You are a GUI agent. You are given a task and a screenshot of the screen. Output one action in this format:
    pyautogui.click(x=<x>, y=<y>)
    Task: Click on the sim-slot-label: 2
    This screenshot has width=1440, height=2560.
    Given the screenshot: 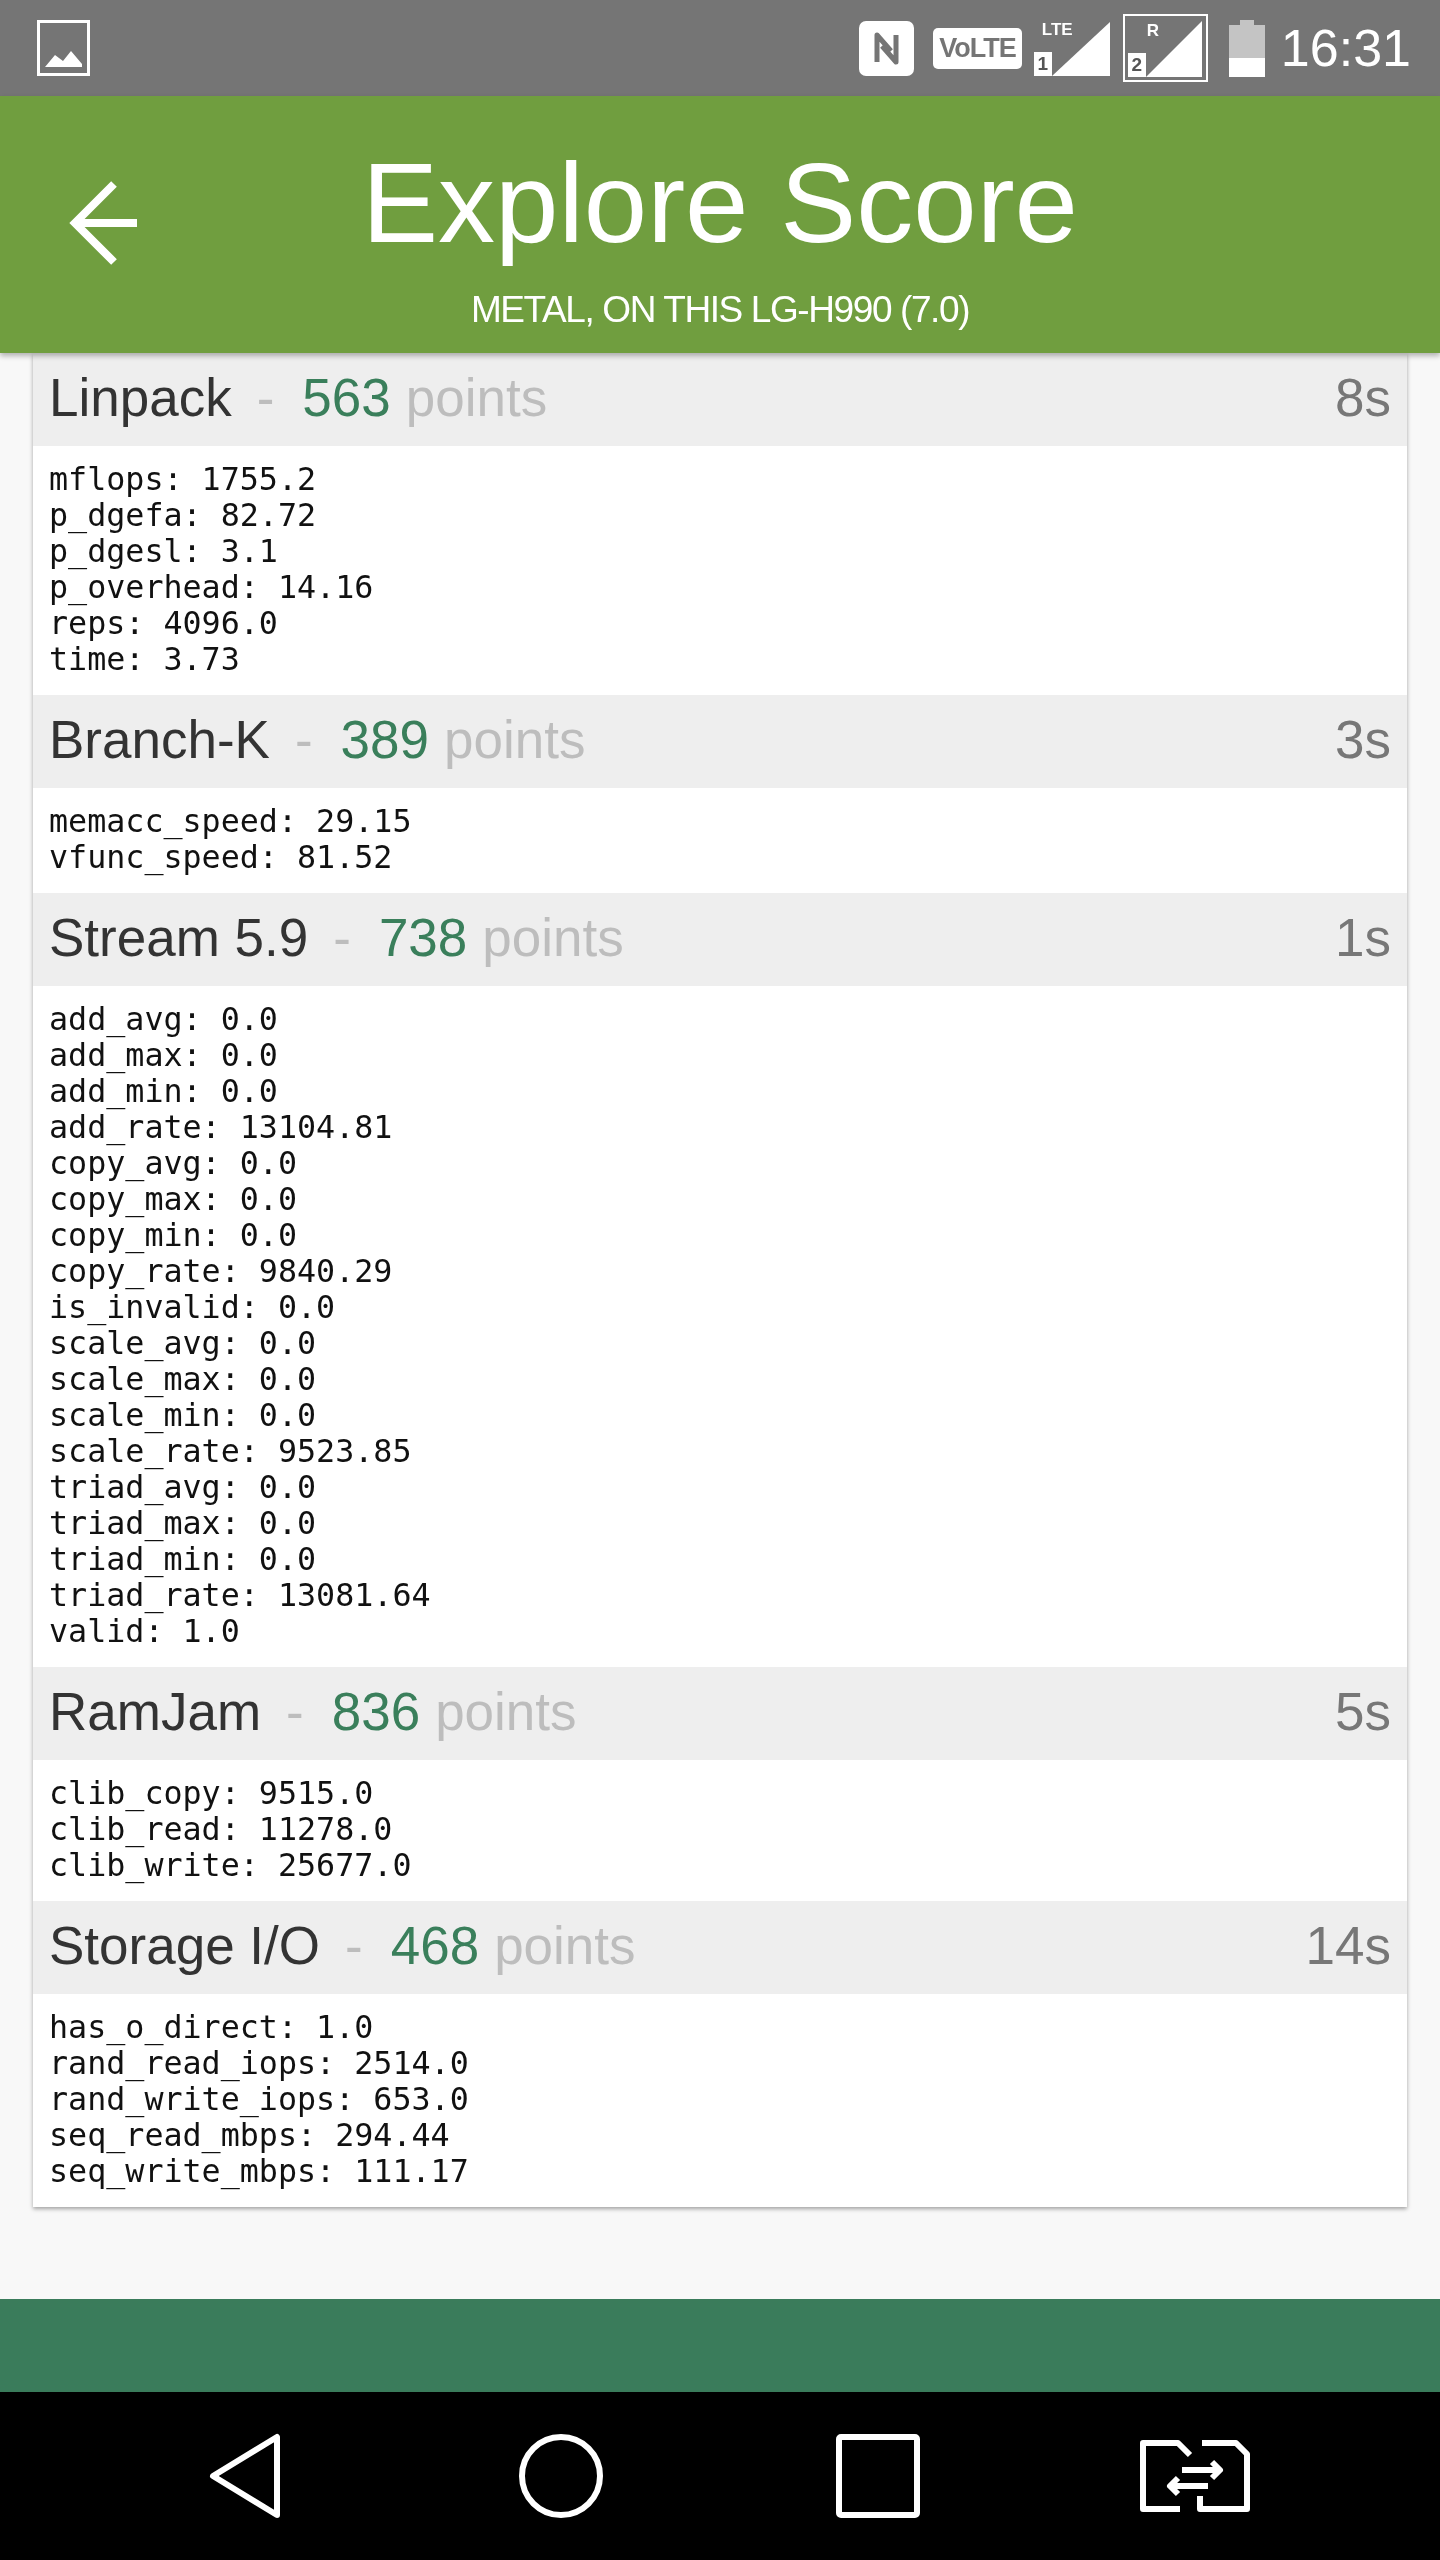 What is the action you would take?
    pyautogui.click(x=1136, y=65)
    